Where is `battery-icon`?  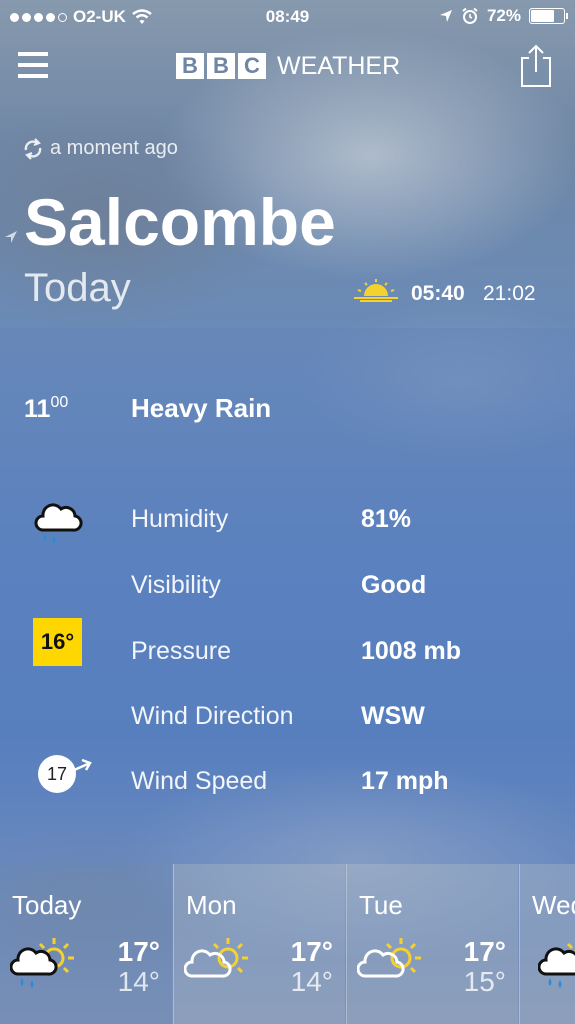 battery-icon is located at coordinates (548, 16).